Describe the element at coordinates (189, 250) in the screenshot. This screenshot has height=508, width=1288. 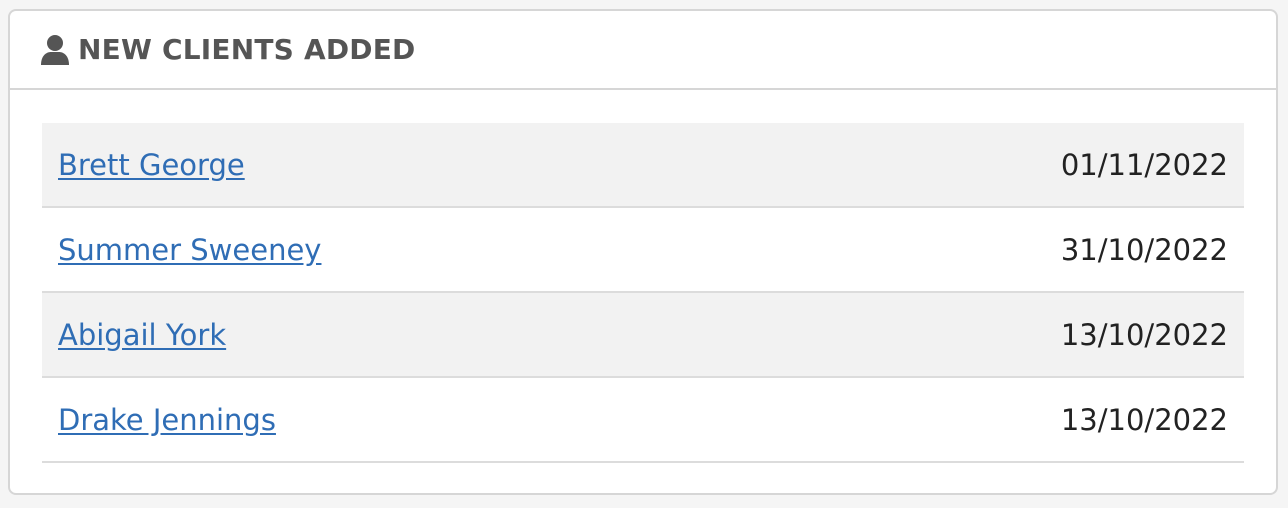
I see `client-name-link: Summer Sweeney` at that location.